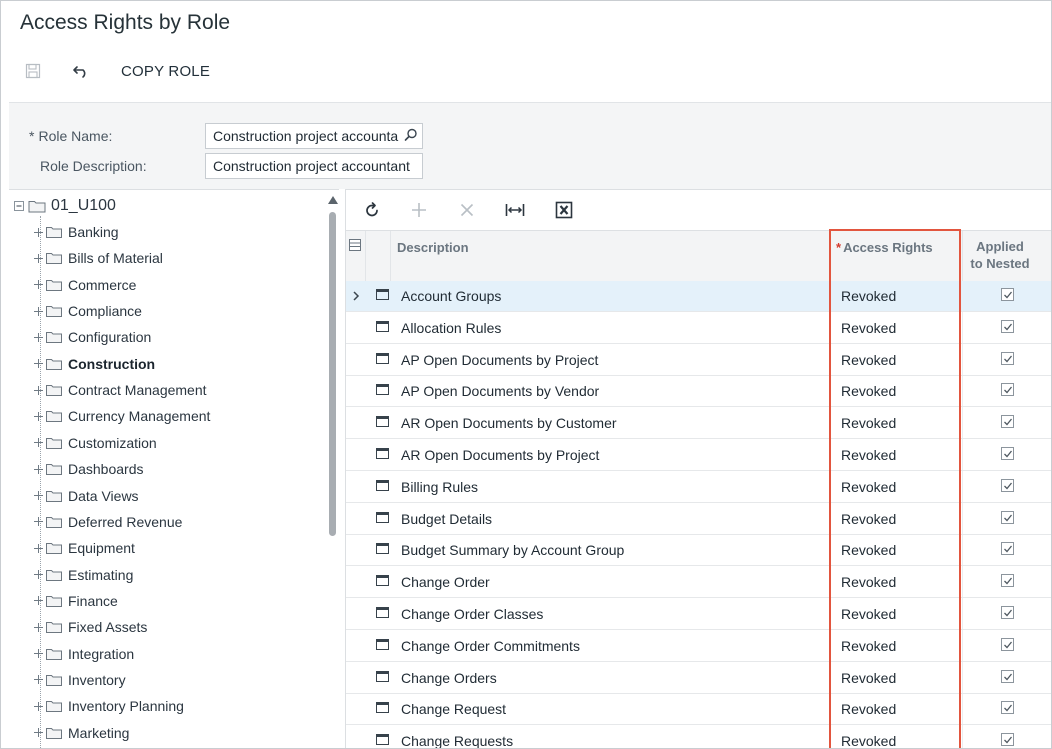  I want to click on column-header-description: Description, so click(433, 247).